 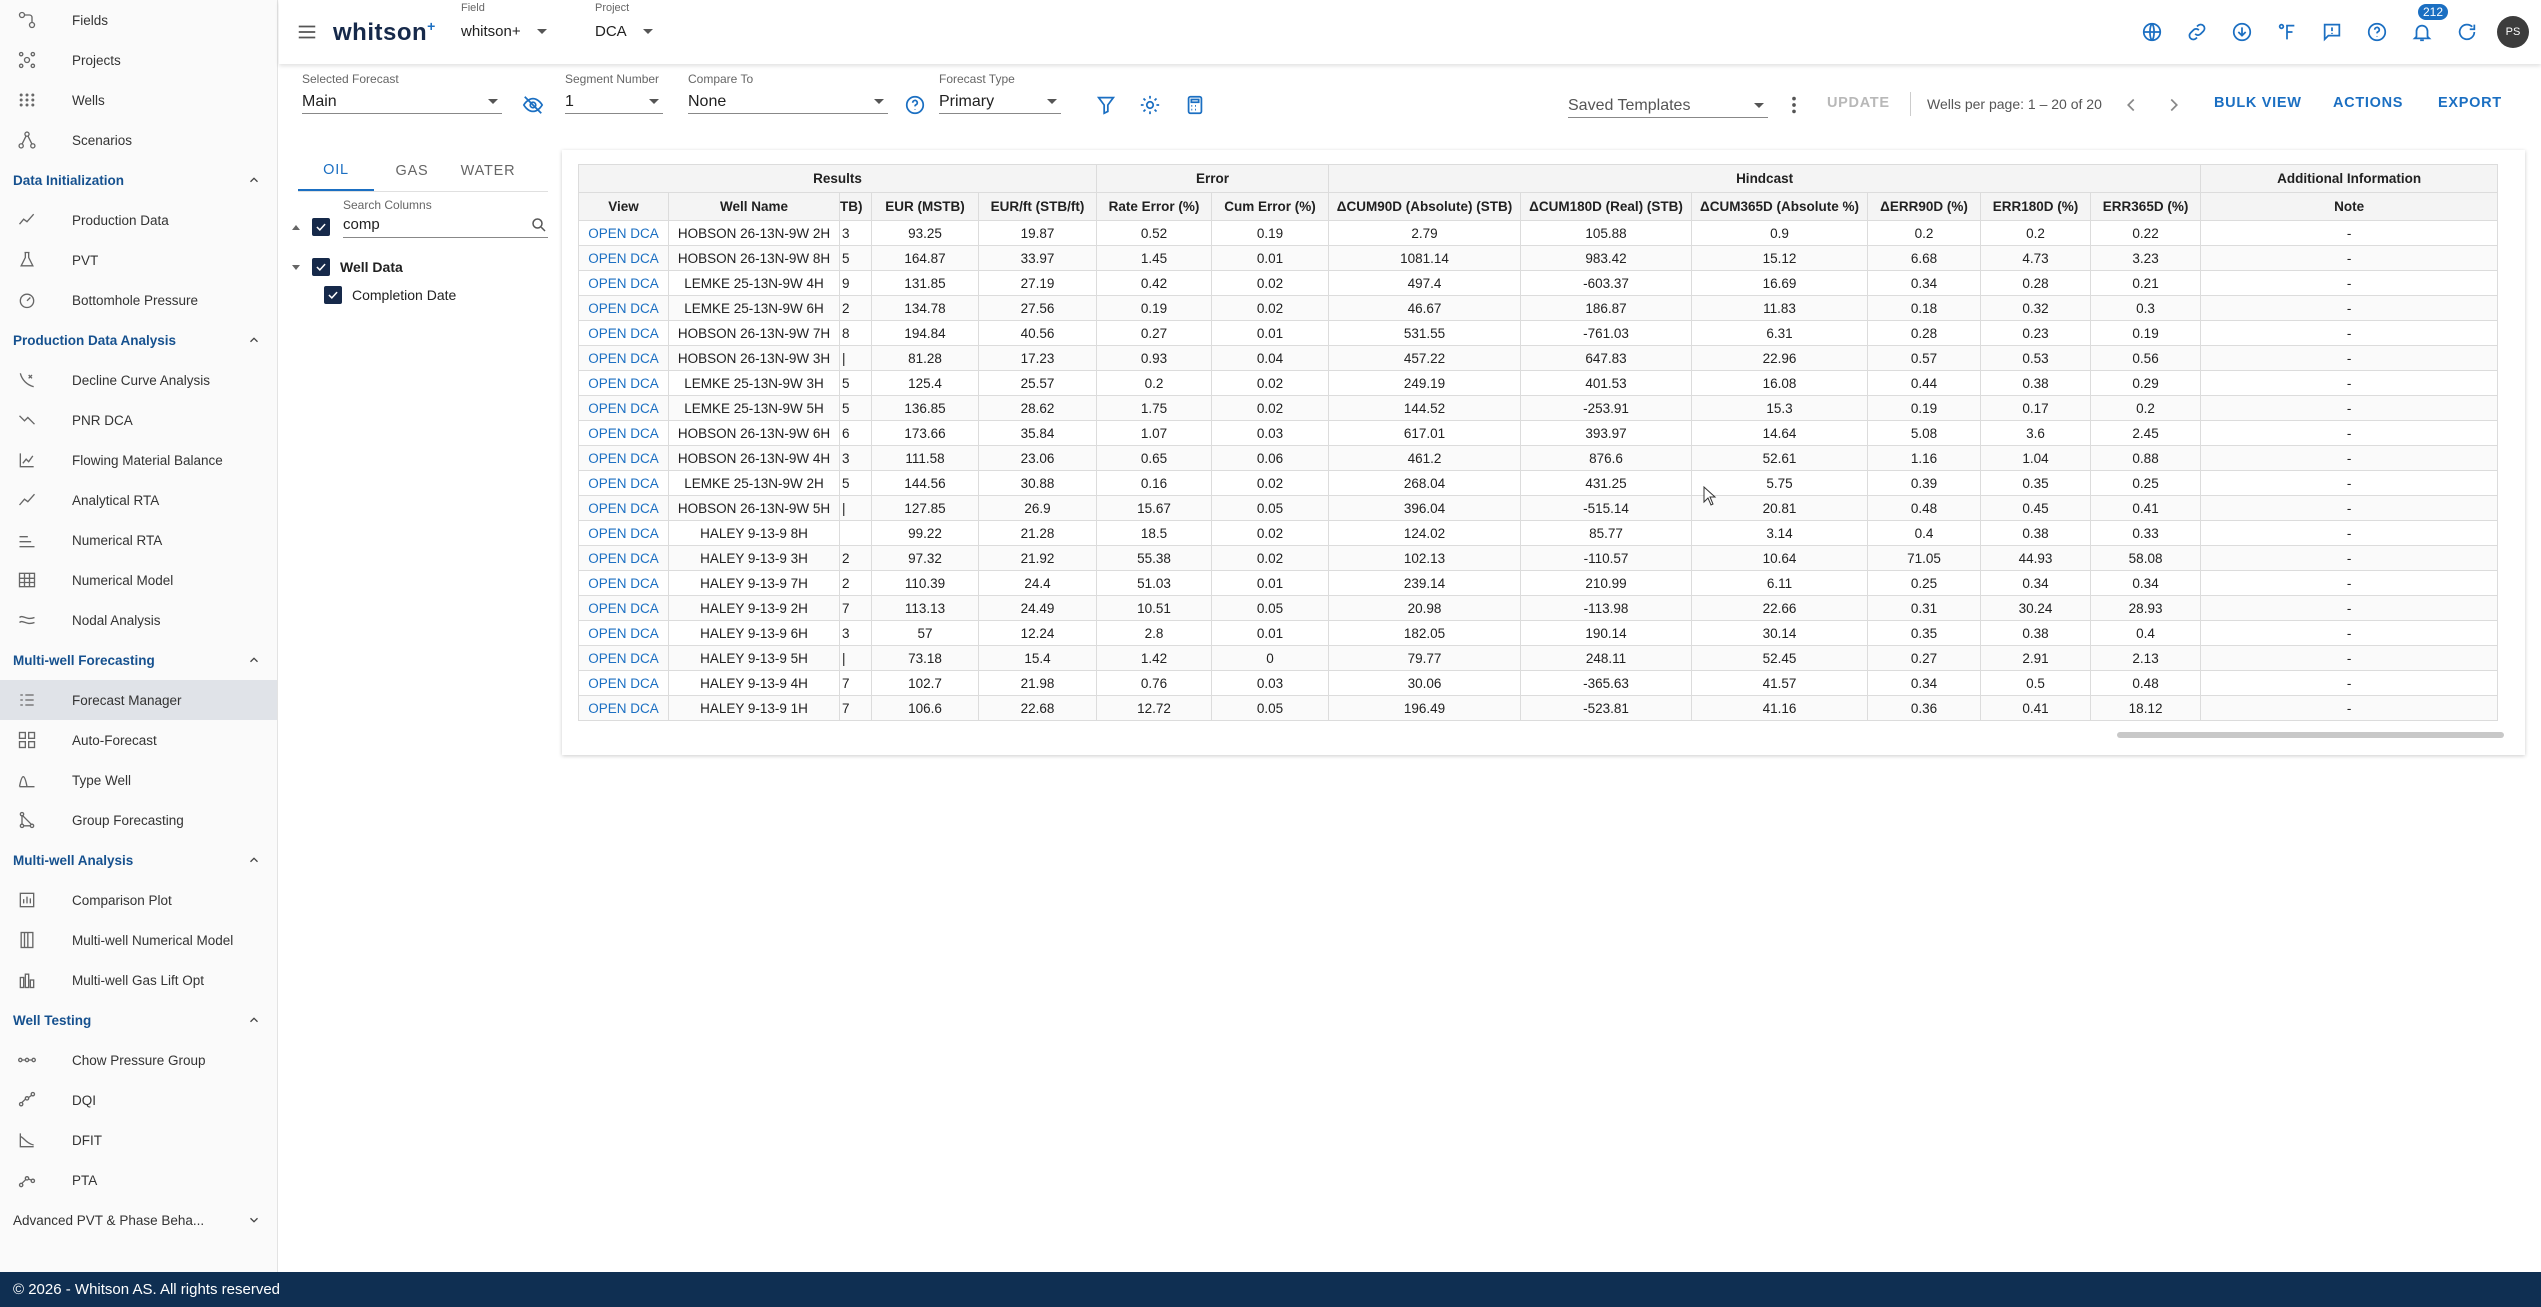 What do you see at coordinates (1037, 206) in the screenshot?
I see `column-header: EUR/ft (STB/ft)` at bounding box center [1037, 206].